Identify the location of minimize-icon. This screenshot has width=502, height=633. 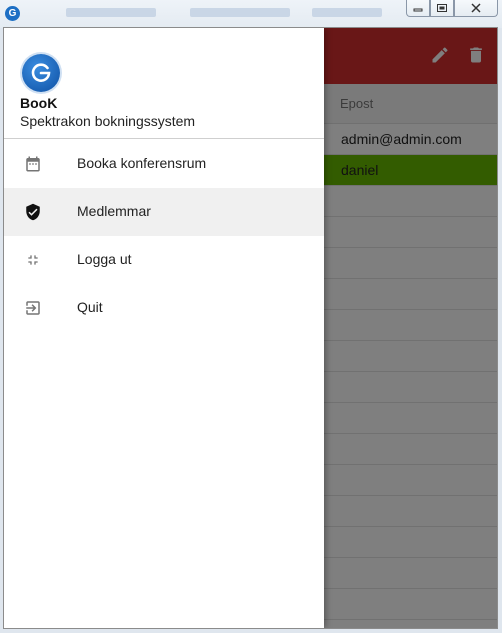
(418, 10).